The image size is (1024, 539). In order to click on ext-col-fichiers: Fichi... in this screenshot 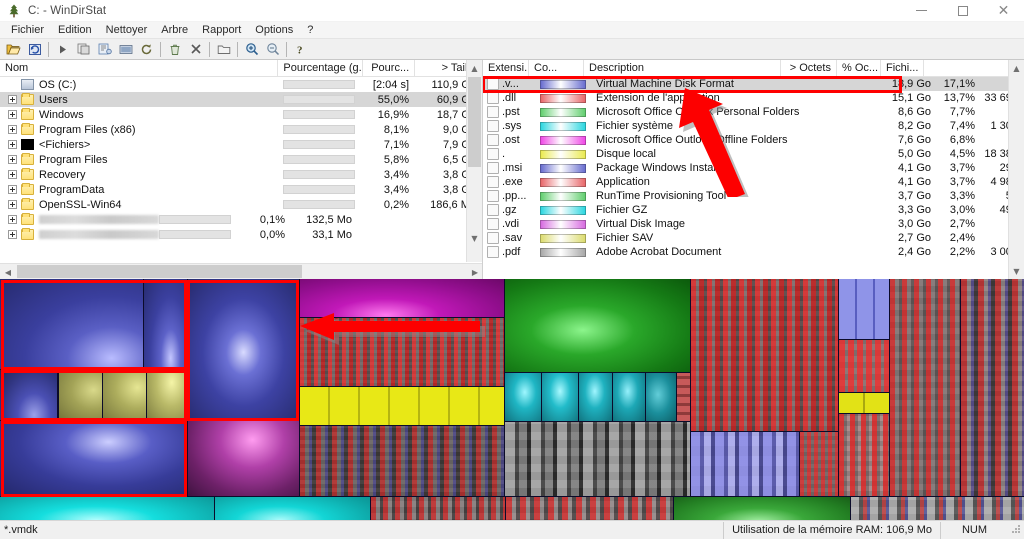, I will do `click(902, 68)`.